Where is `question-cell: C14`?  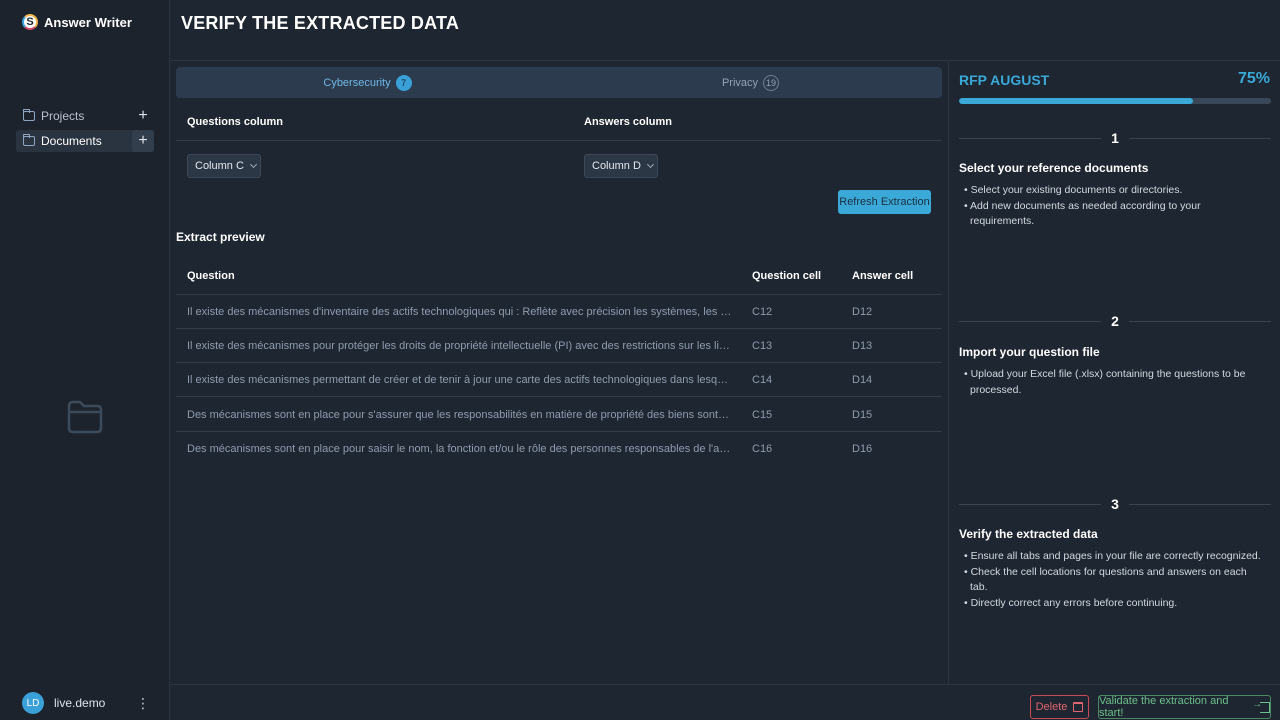
question-cell: C14 is located at coordinates (762, 380).